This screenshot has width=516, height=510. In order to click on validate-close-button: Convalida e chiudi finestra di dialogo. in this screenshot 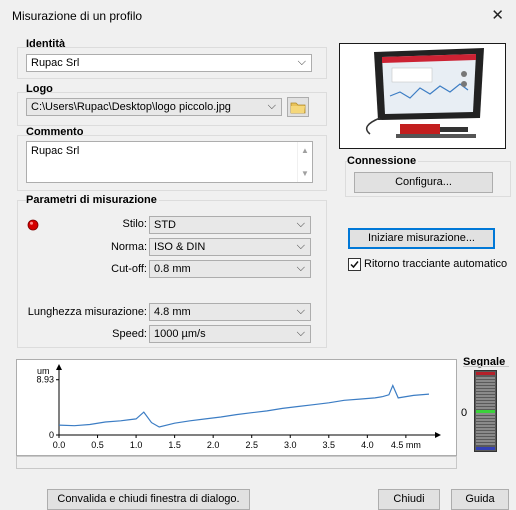, I will do `click(148, 499)`.